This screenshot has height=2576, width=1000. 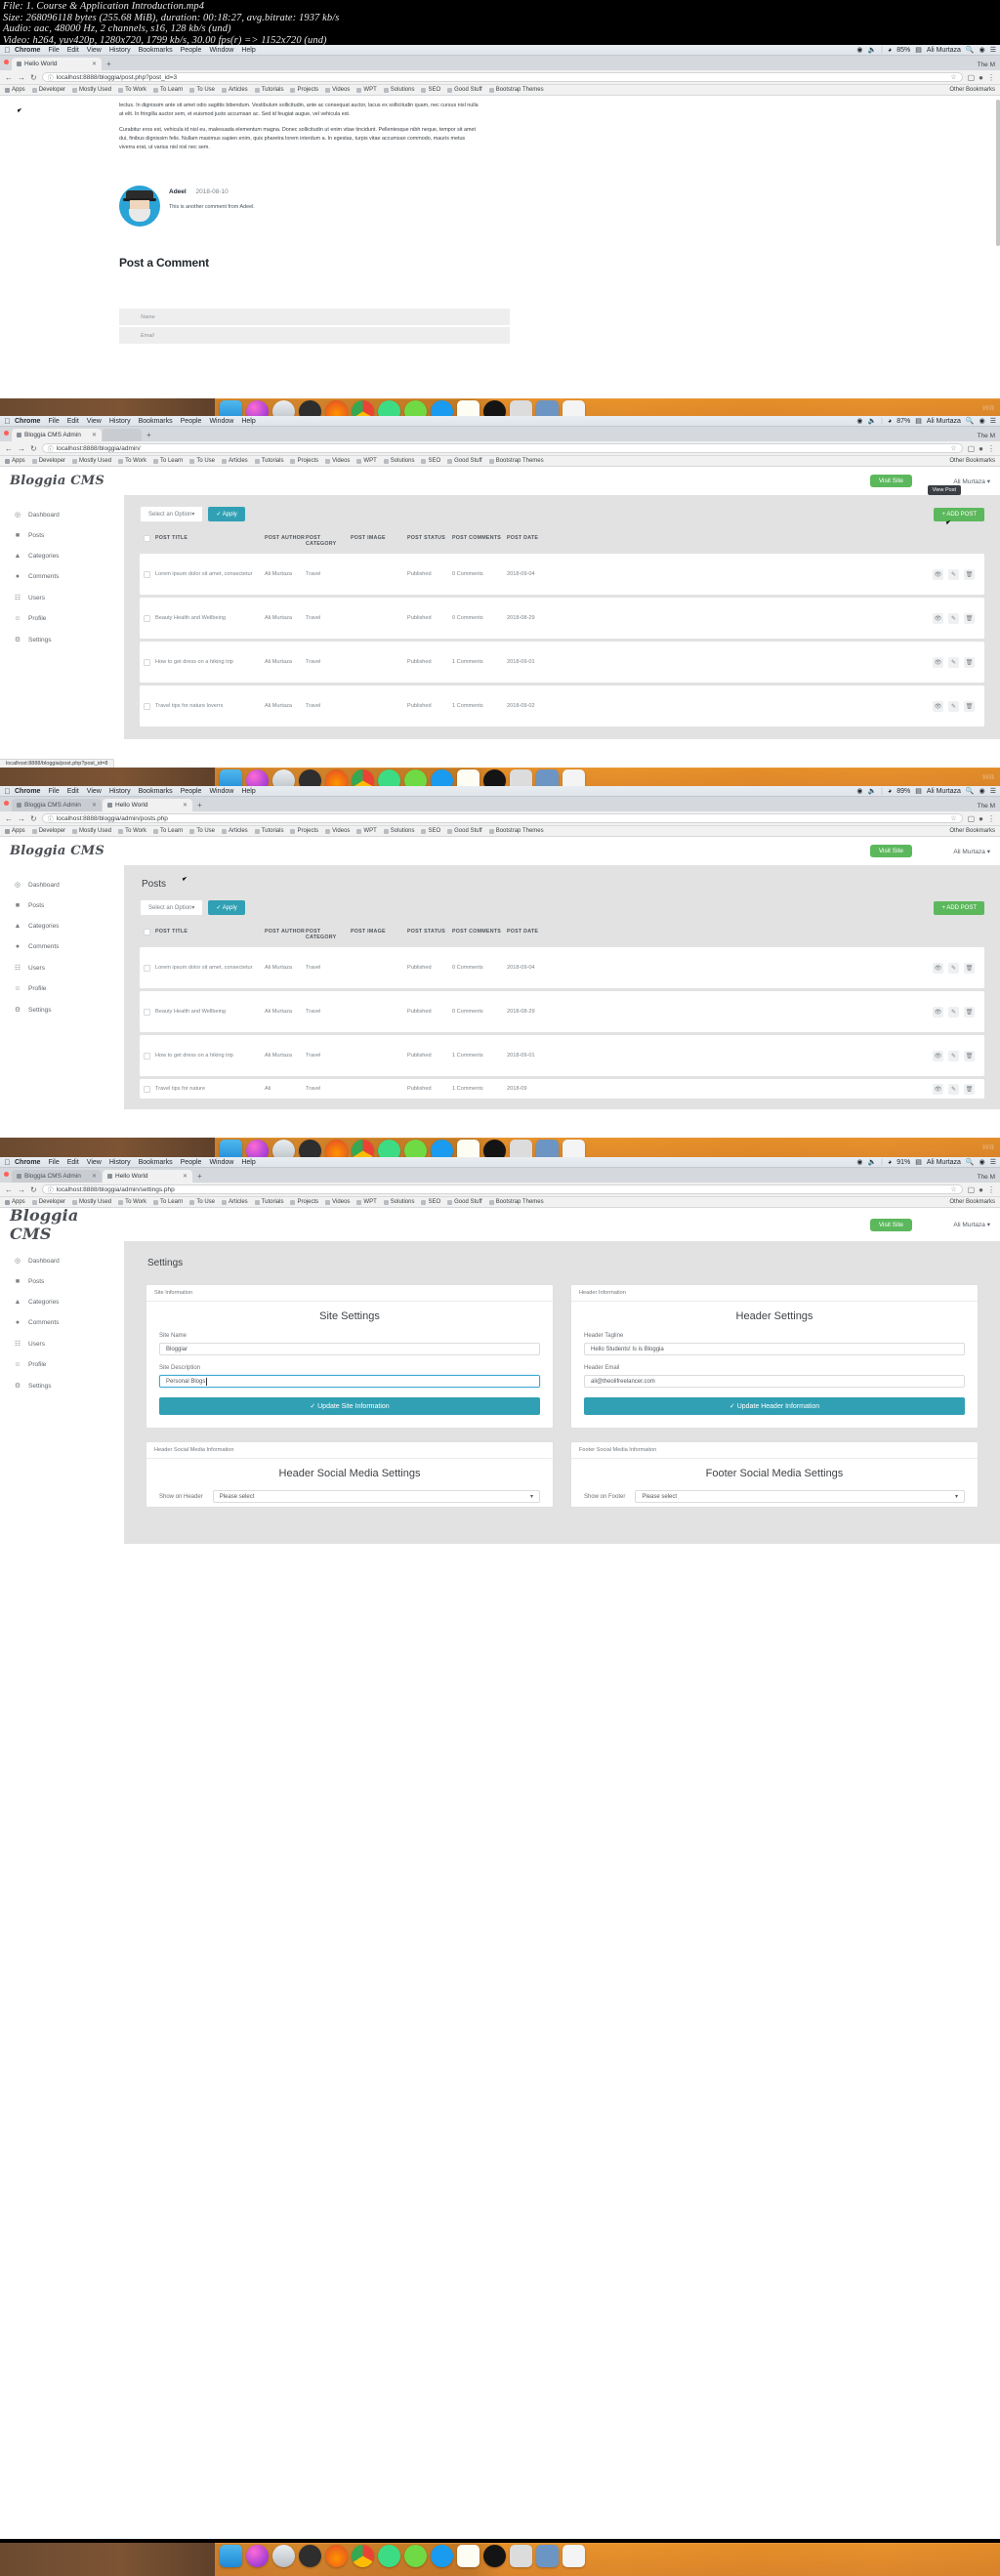 What do you see at coordinates (953, 77) in the screenshot?
I see `bookmark-star-icon: ☆` at bounding box center [953, 77].